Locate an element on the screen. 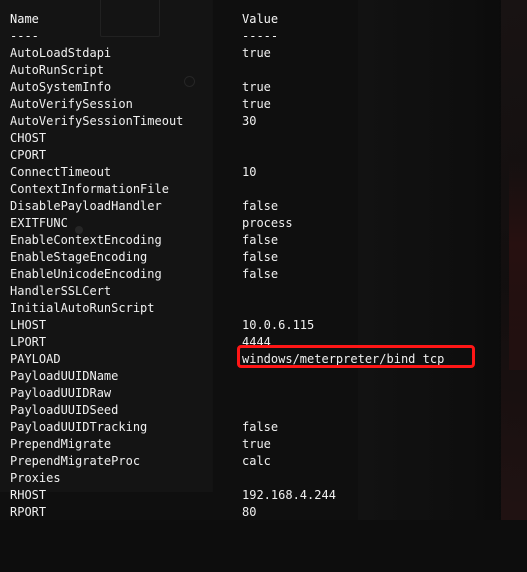 Image resolution: width=527 pixels, height=572 pixels. option-value: windows/meterpreter/bind_tcp is located at coordinates (343, 359).